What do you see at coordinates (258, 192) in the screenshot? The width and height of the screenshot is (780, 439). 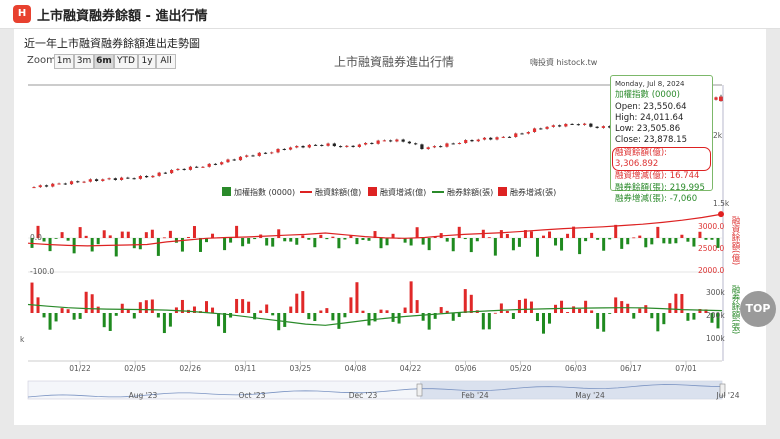 I see `legend-index: 加權指數 (0000)` at bounding box center [258, 192].